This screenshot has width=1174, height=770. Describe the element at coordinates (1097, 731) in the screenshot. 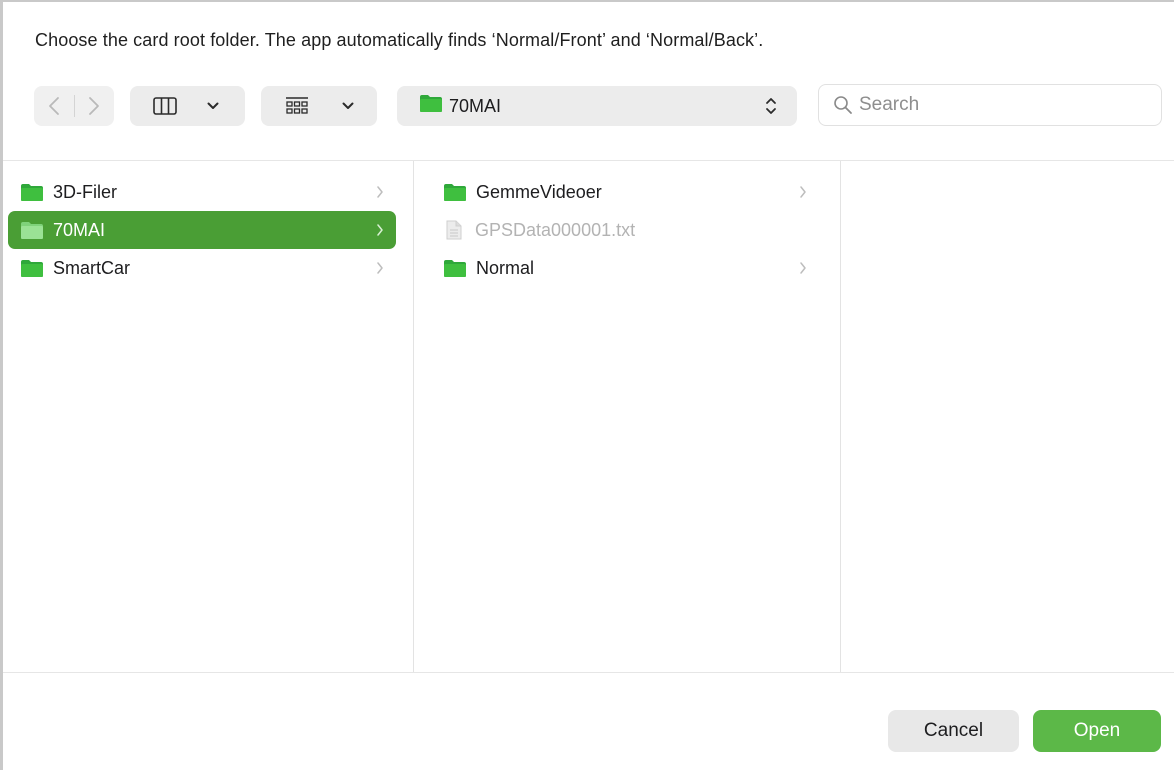

I see `open-button: Open` at that location.